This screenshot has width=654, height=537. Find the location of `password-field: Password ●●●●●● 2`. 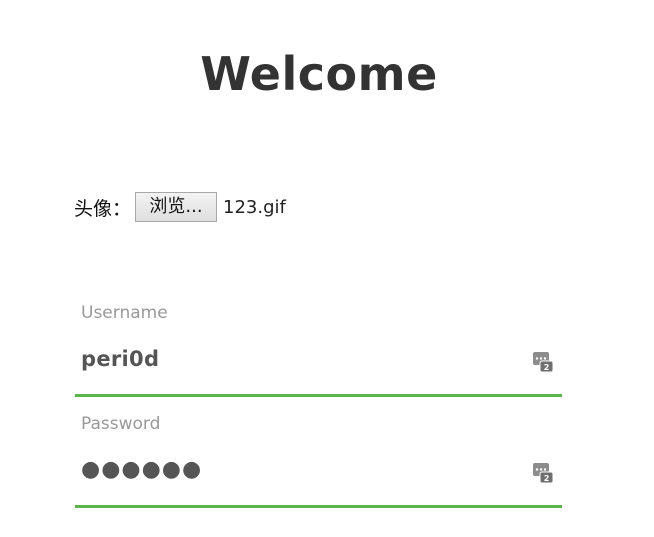

password-field: Password ●●●●●● 2 is located at coordinates (318, 455).